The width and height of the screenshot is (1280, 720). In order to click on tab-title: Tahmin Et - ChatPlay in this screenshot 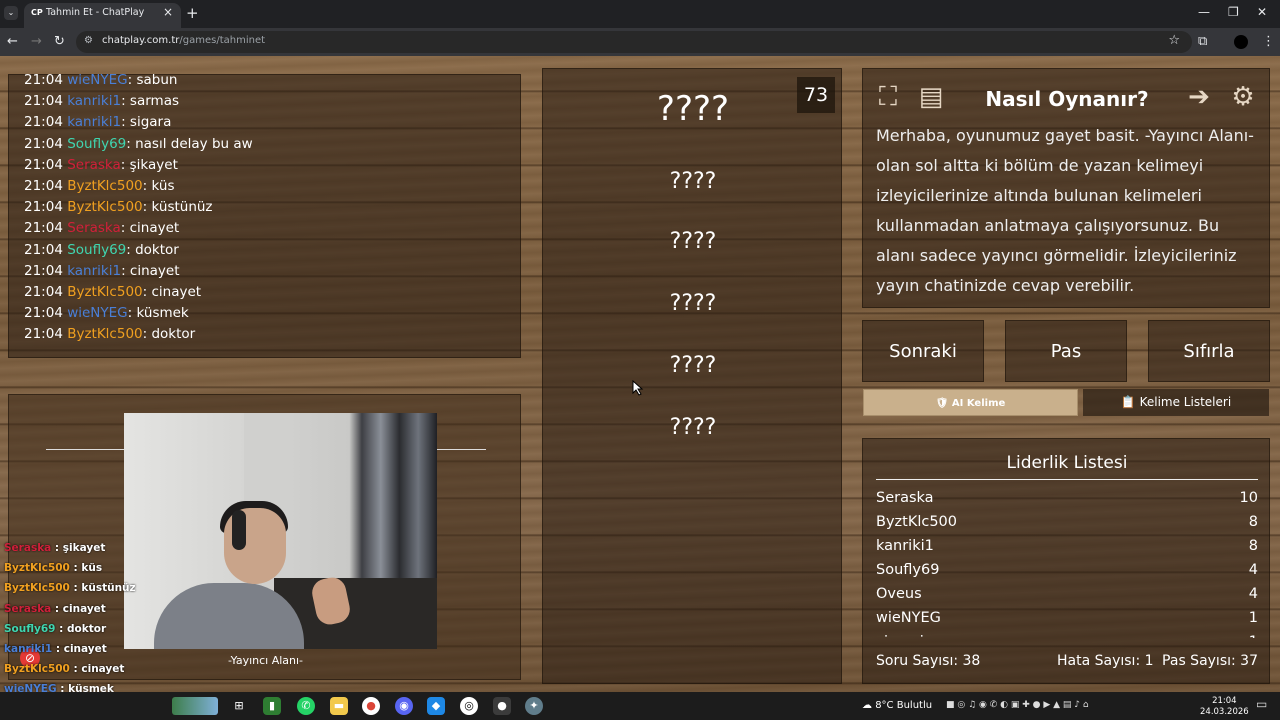, I will do `click(95, 12)`.